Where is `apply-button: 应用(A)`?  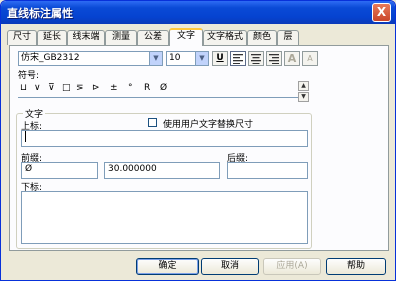 apply-button: 应用(A) is located at coordinates (292, 266).